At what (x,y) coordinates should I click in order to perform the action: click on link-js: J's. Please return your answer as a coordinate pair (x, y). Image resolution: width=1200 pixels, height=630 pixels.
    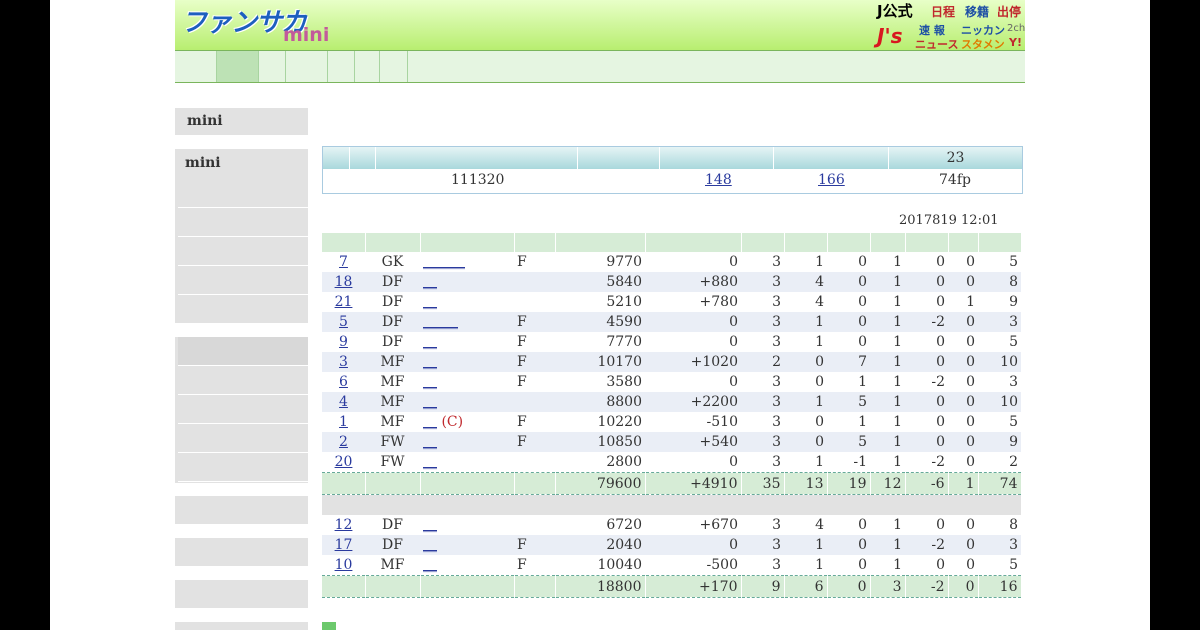
    Looking at the image, I should click on (889, 36).